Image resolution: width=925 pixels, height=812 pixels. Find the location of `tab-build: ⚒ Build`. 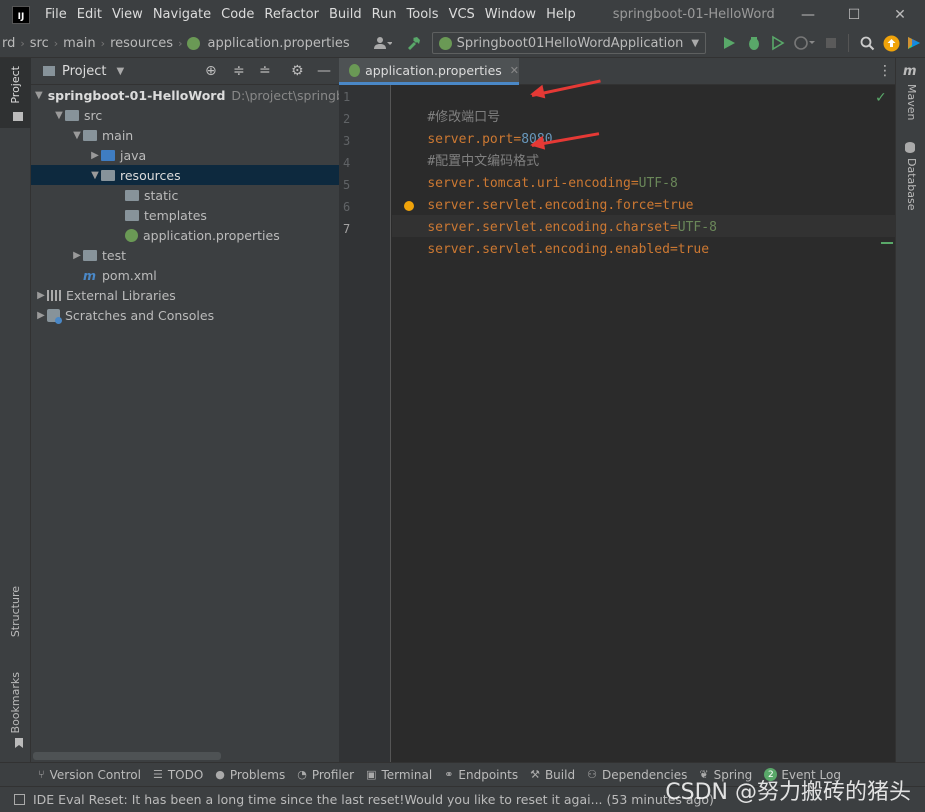

tab-build: ⚒ Build is located at coordinates (552, 775).